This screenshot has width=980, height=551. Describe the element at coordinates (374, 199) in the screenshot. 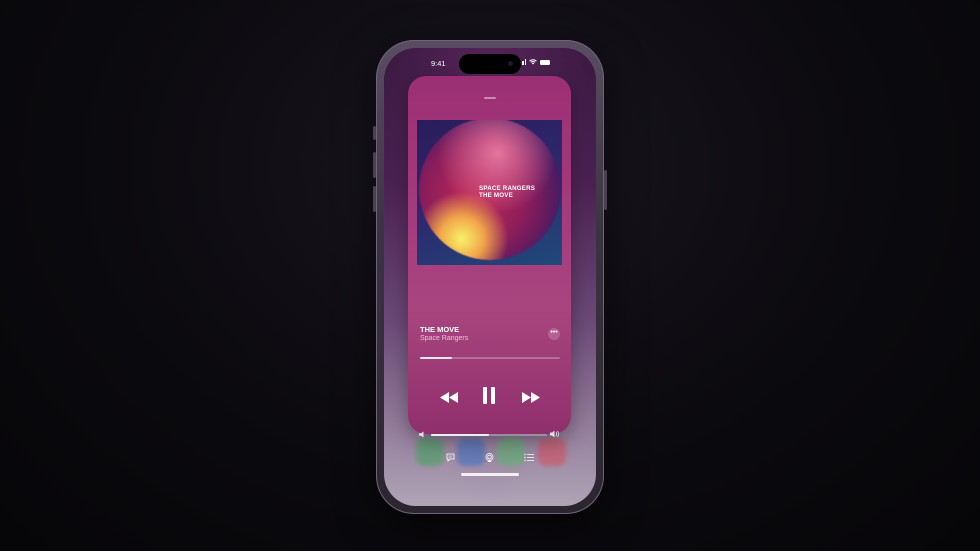

I see `side-button-volume-down` at that location.